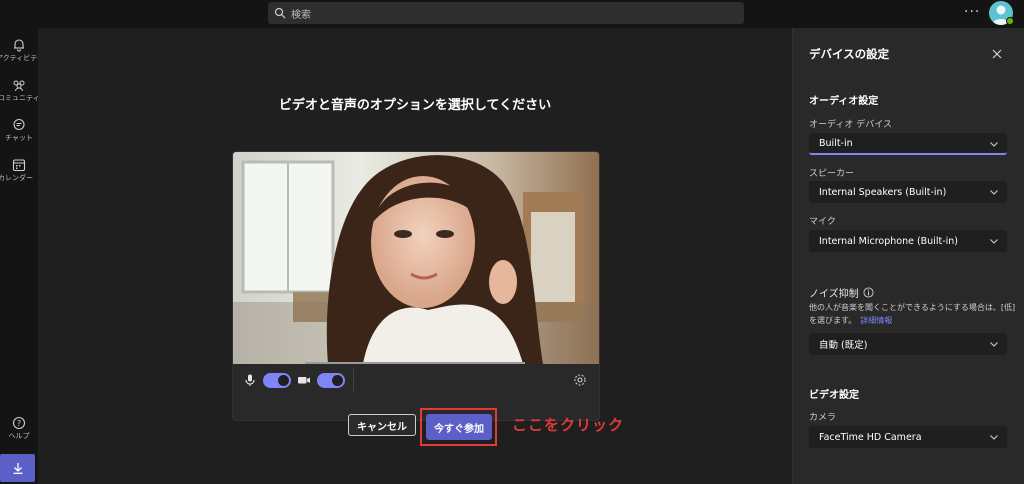 This screenshot has width=1024, height=484. Describe the element at coordinates (16, 178) in the screenshot. I see `rail-label-calendar: カレンダー` at that location.